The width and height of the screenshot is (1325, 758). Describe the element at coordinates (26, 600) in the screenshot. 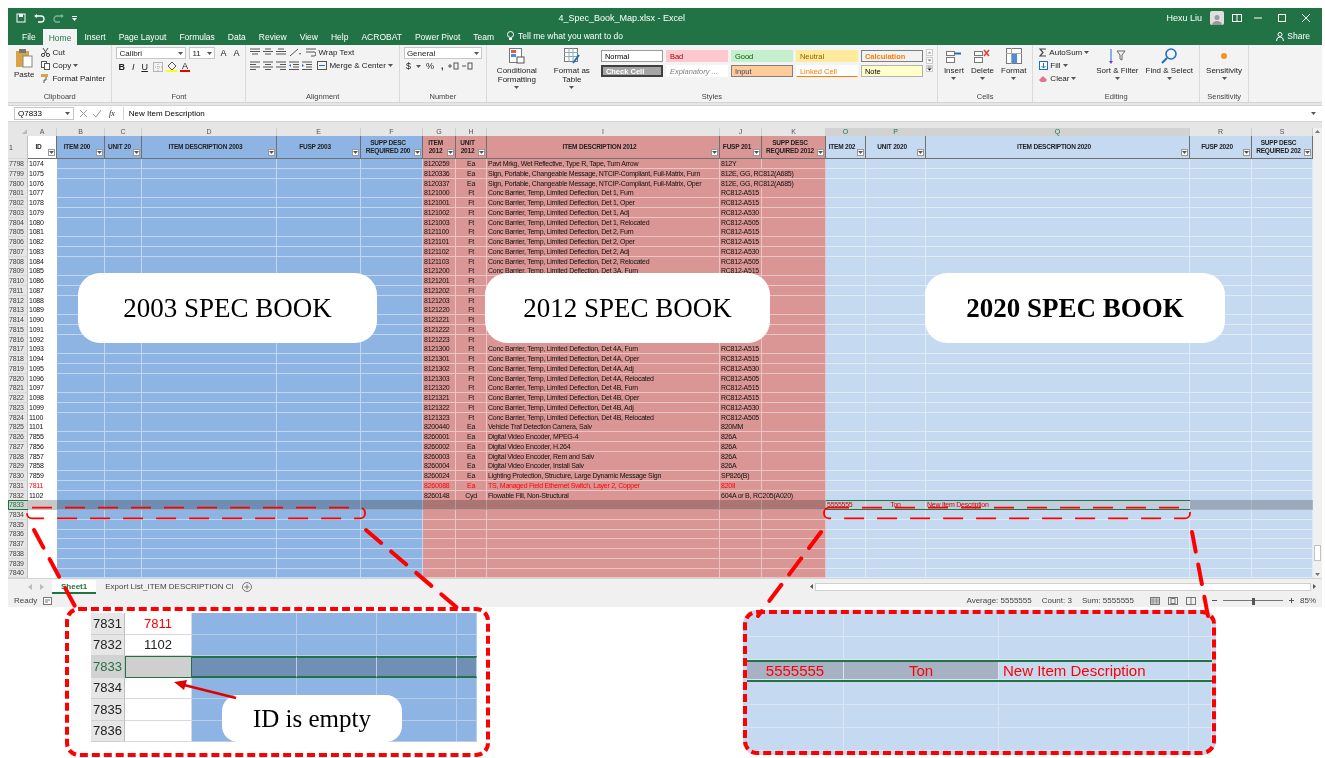

I see `status-text: Ready` at that location.